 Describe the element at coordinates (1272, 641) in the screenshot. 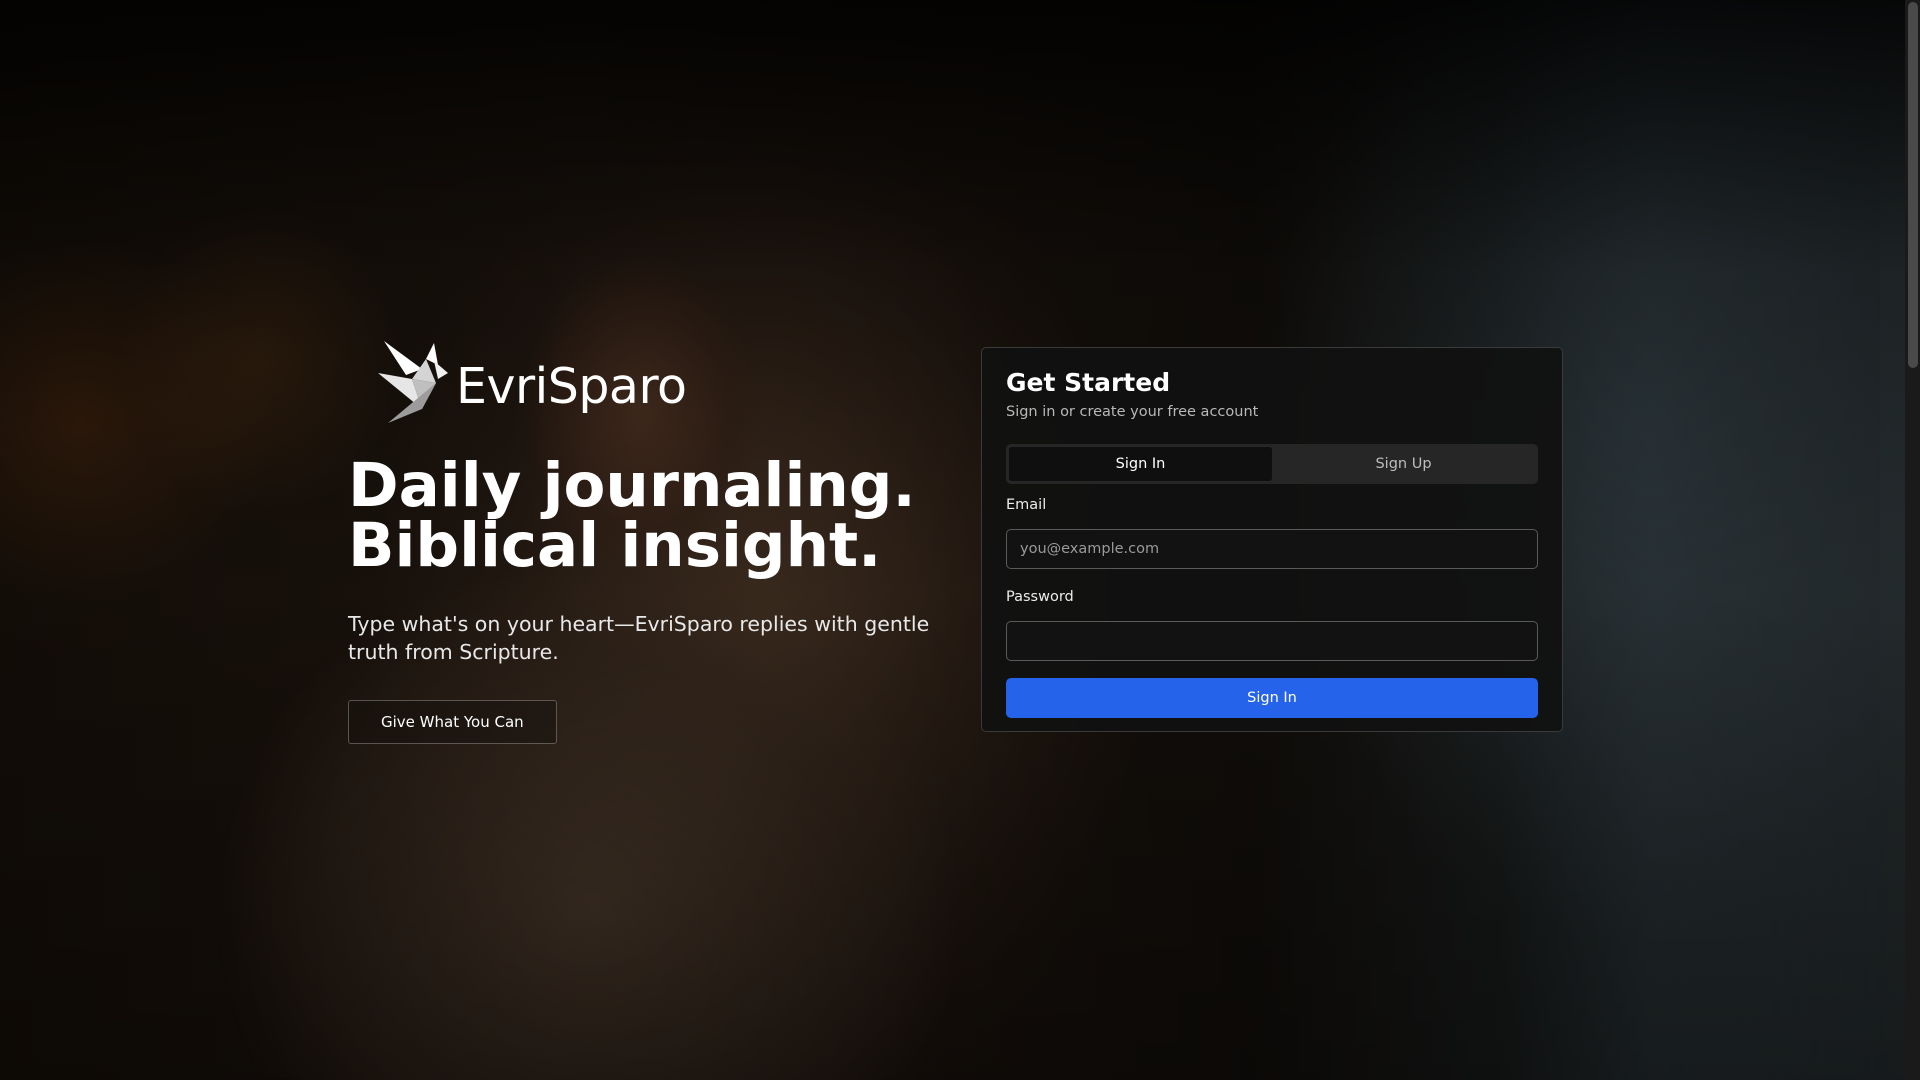

I see `password-field` at that location.